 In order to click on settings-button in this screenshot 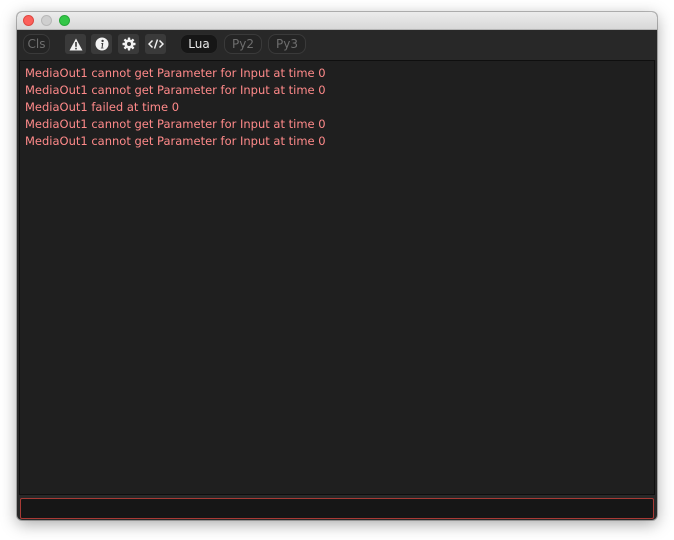, I will do `click(128, 44)`.